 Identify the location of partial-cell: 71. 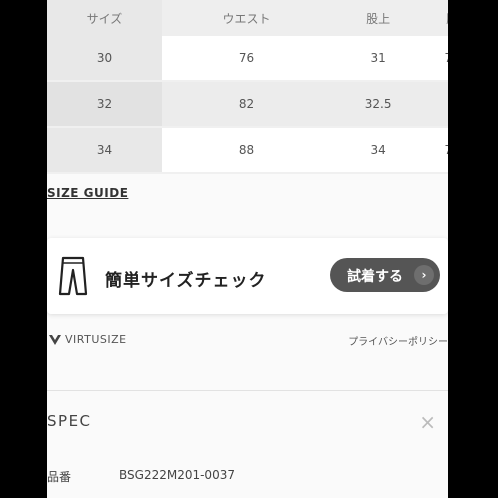
(436, 59).